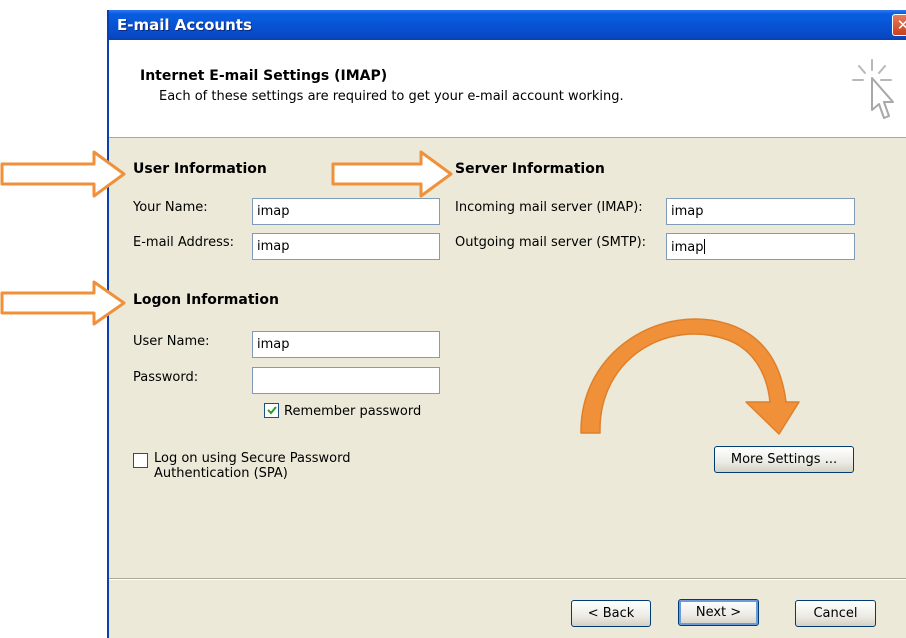 The height and width of the screenshot is (638, 906). I want to click on curved-arrow-more-settings-icon, so click(690, 376).